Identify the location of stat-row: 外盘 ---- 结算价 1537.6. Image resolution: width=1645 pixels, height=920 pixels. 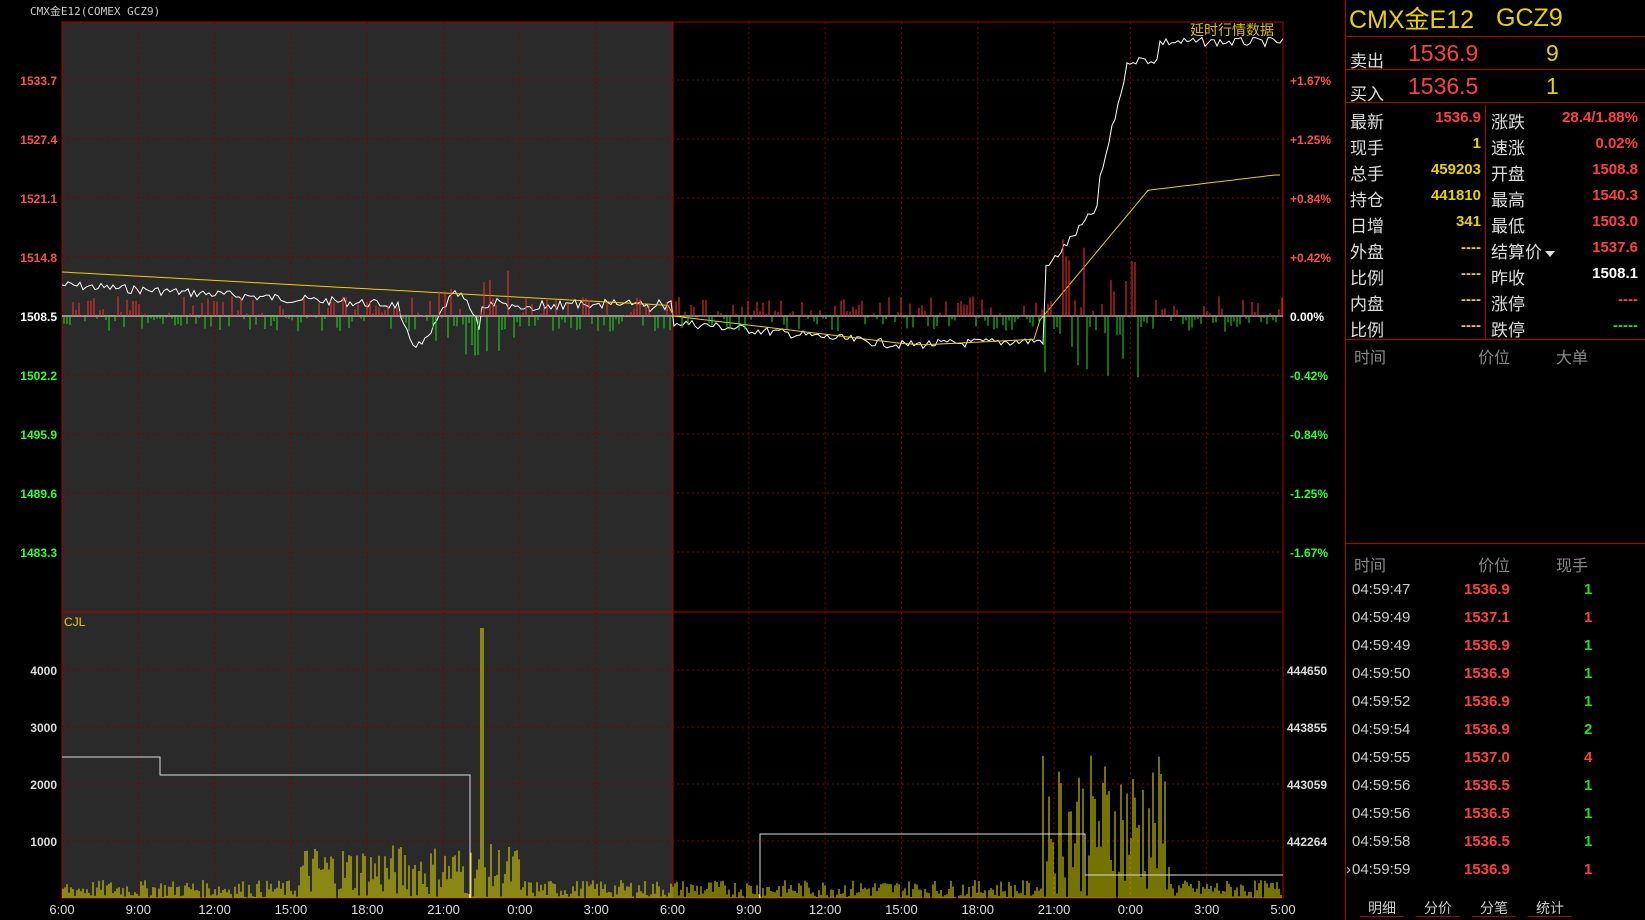
(1495, 249).